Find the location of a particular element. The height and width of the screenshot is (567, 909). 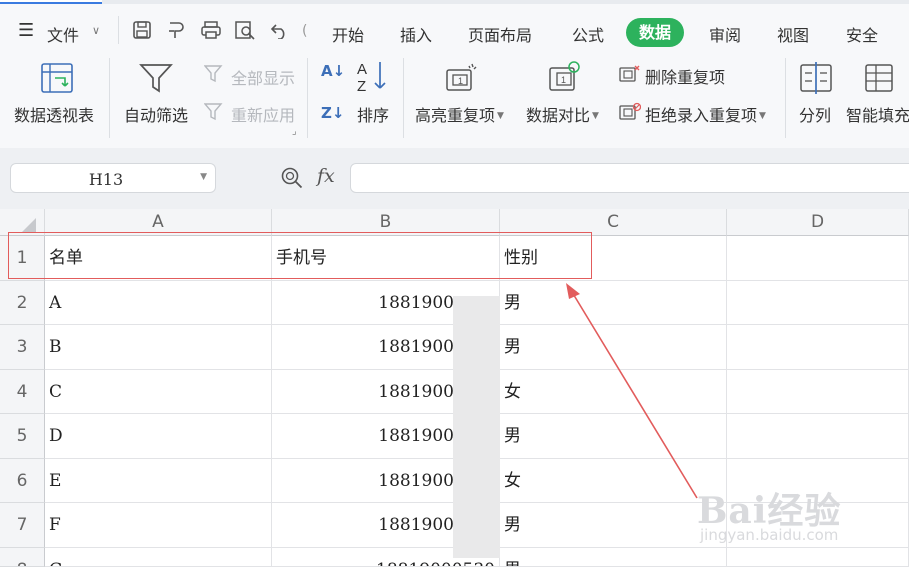

watermark-url: jingyan.baidu.com is located at coordinates (769, 535).